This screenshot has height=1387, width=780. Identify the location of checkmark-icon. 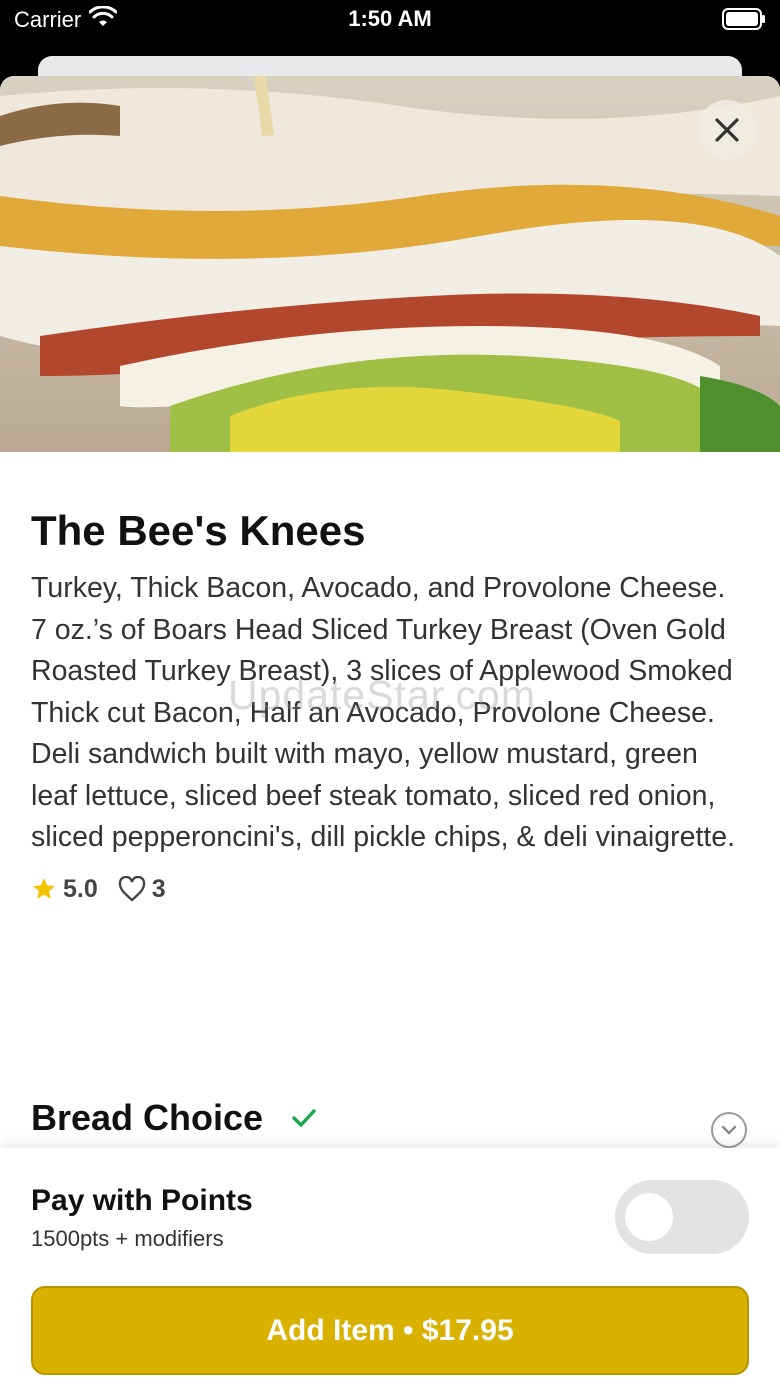
(304, 1118).